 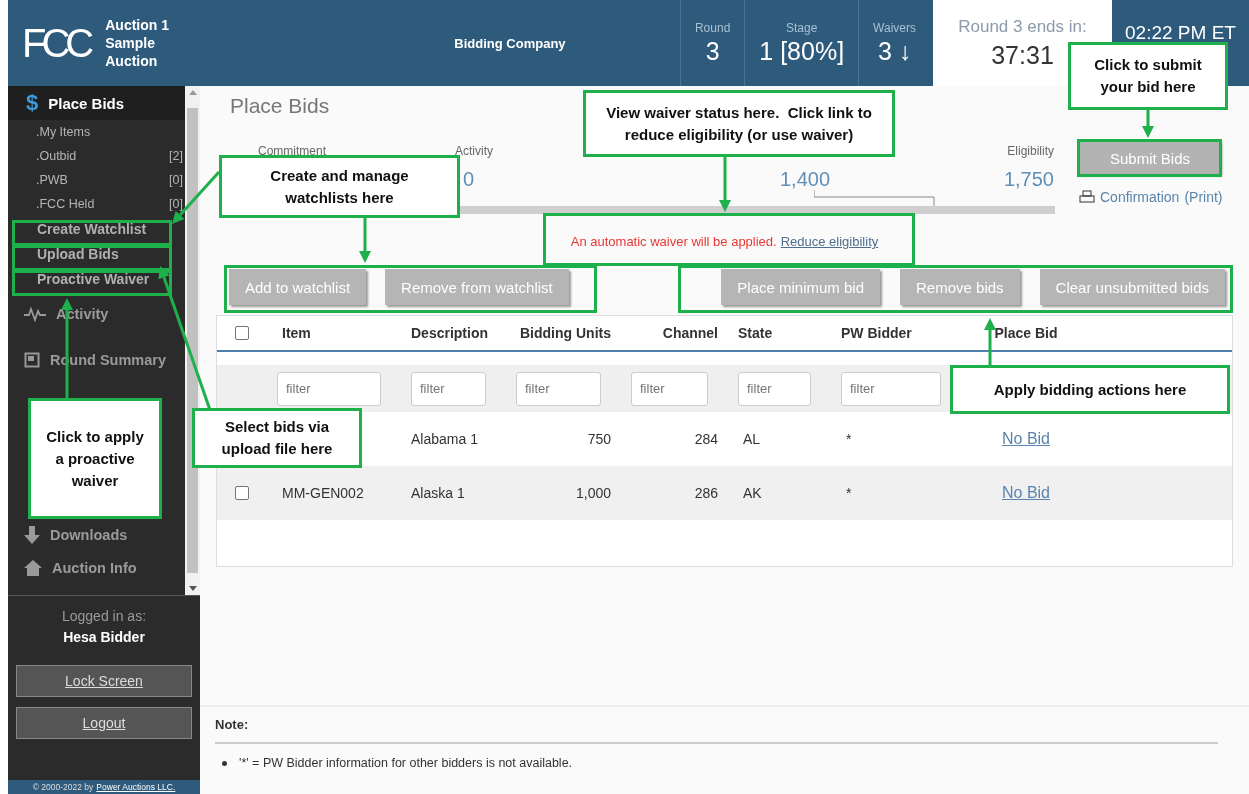 I want to click on nav-filter-item: .FCC Held [0], so click(x=96, y=204).